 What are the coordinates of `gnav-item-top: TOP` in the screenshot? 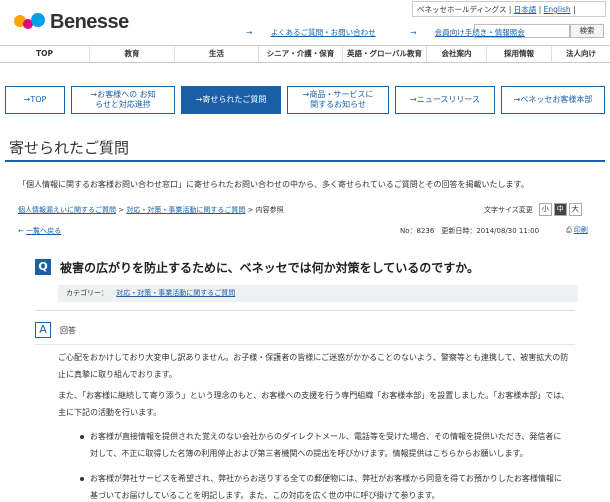 It's located at (45, 54).